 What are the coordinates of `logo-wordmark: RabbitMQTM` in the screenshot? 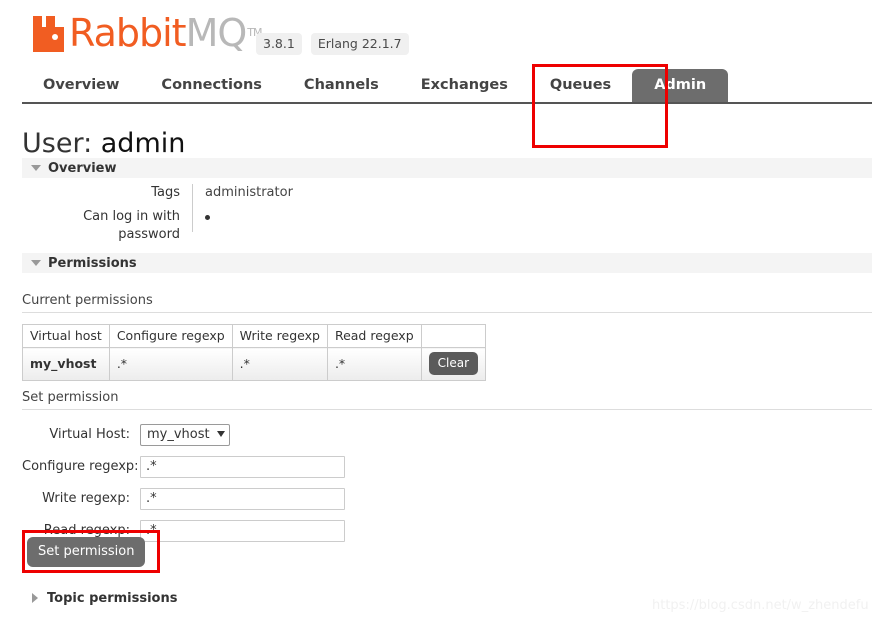 It's located at (166, 33).